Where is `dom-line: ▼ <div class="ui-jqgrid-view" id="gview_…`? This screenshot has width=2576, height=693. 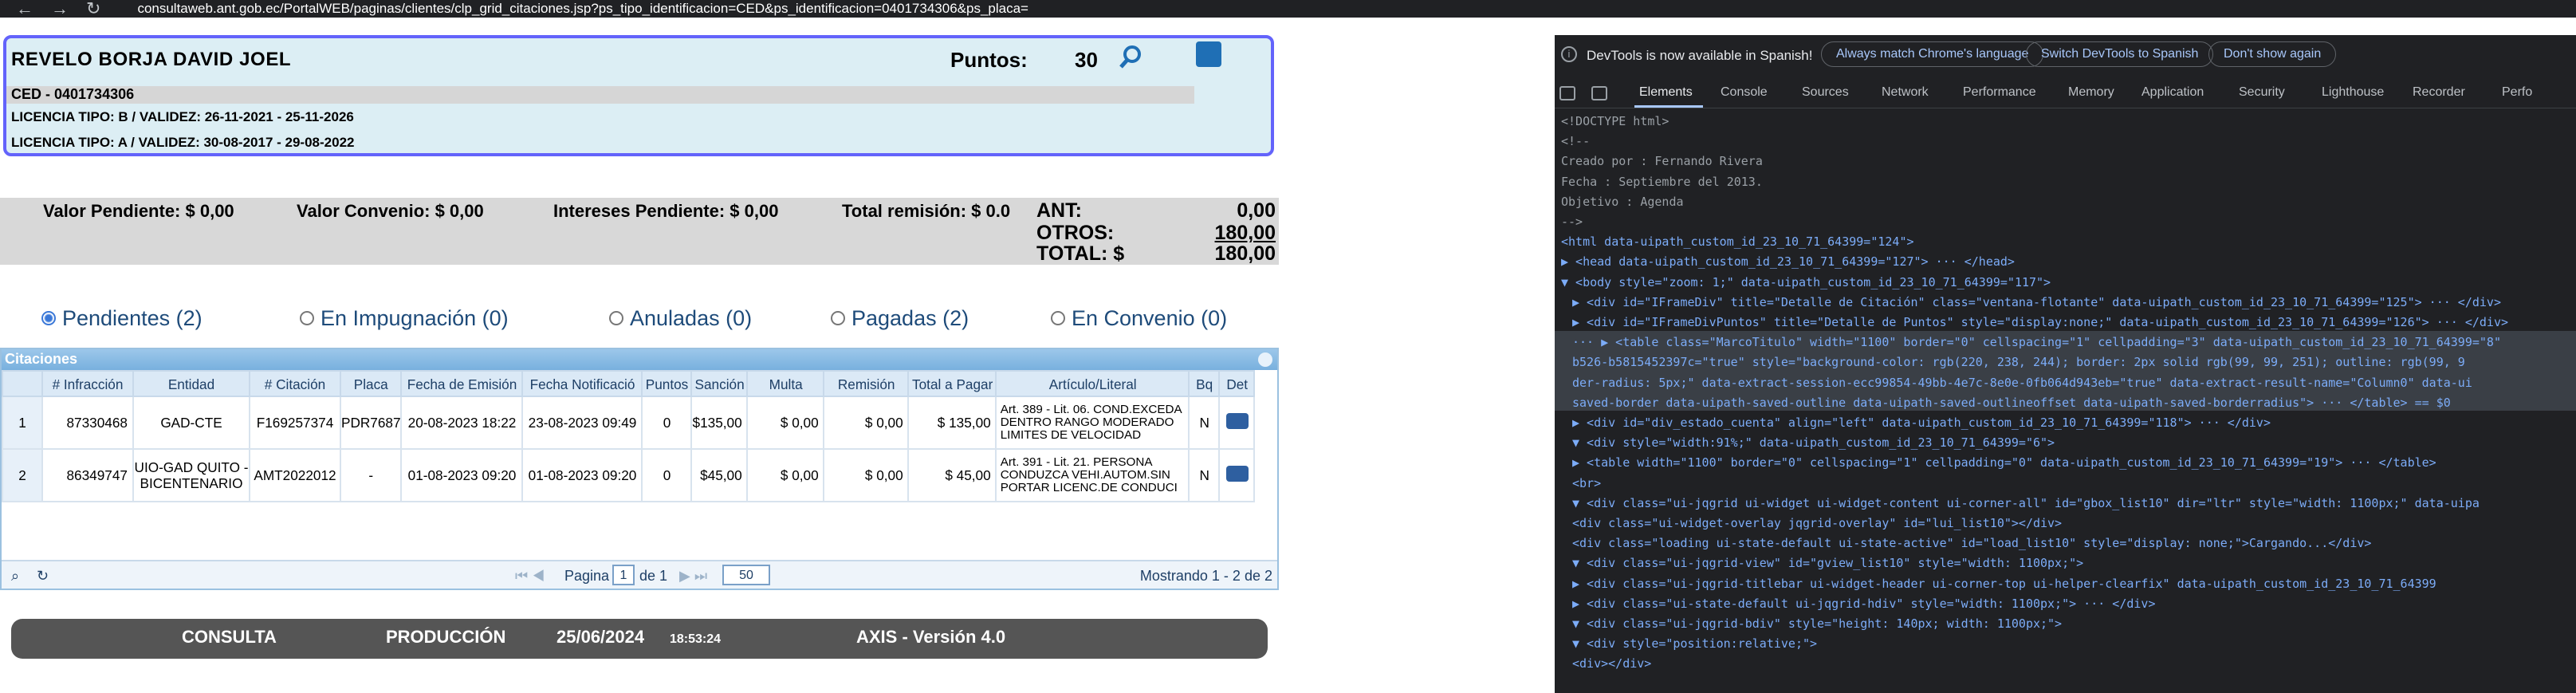 dom-line: ▼ <div class="ui-jqgrid-view" id="gview_… is located at coordinates (1828, 563).